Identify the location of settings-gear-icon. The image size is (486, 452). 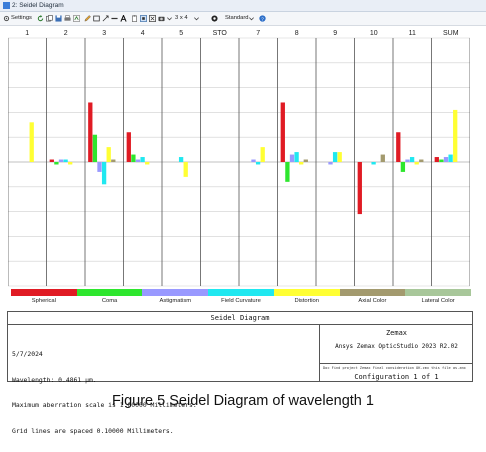
(6, 18).